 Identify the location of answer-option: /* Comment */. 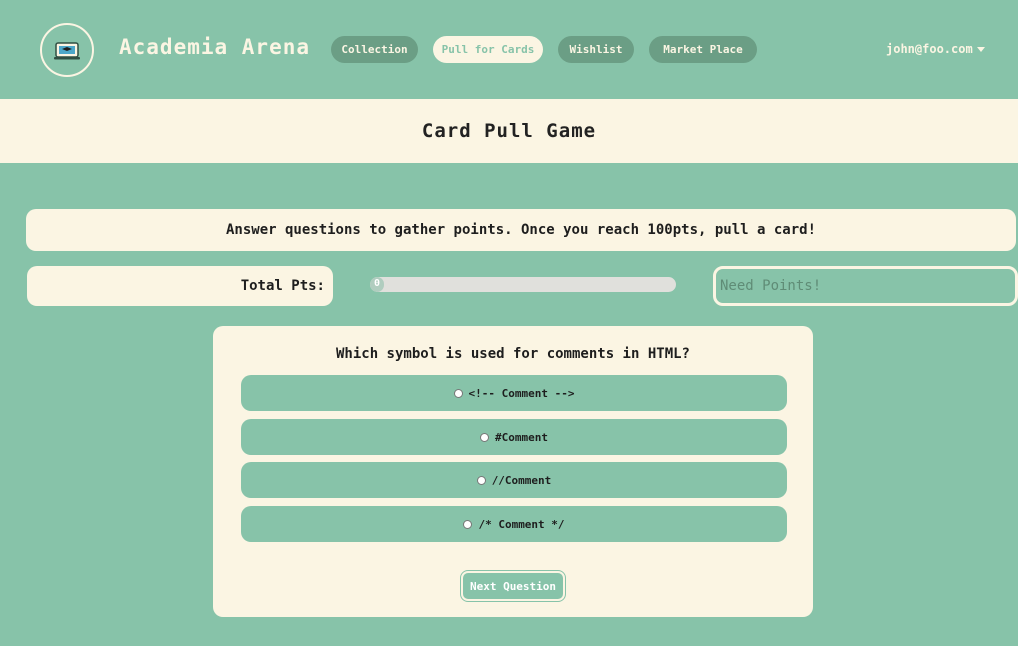
(514, 524).